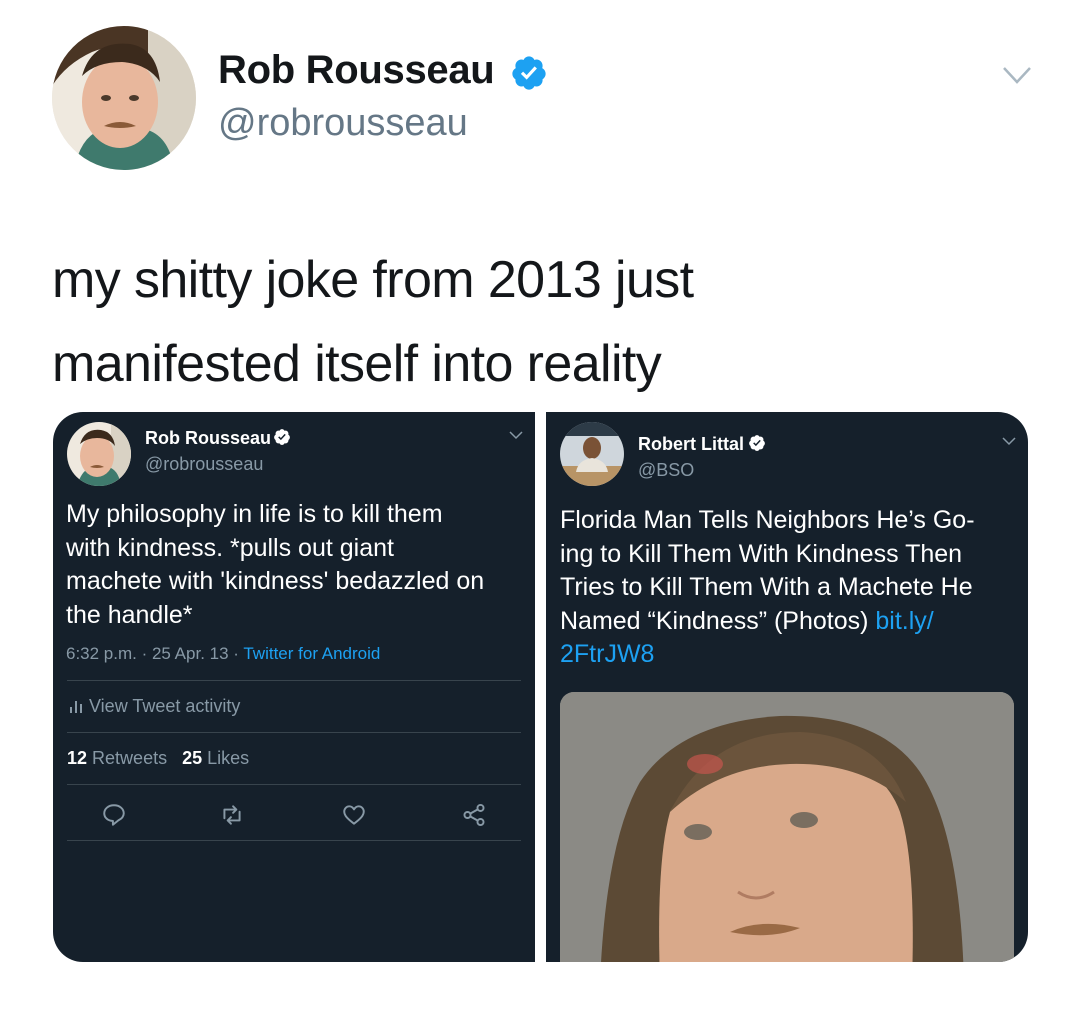 This screenshot has height=1015, width=1080. Describe the element at coordinates (232, 815) in the screenshot. I see `retweet-icon` at that location.